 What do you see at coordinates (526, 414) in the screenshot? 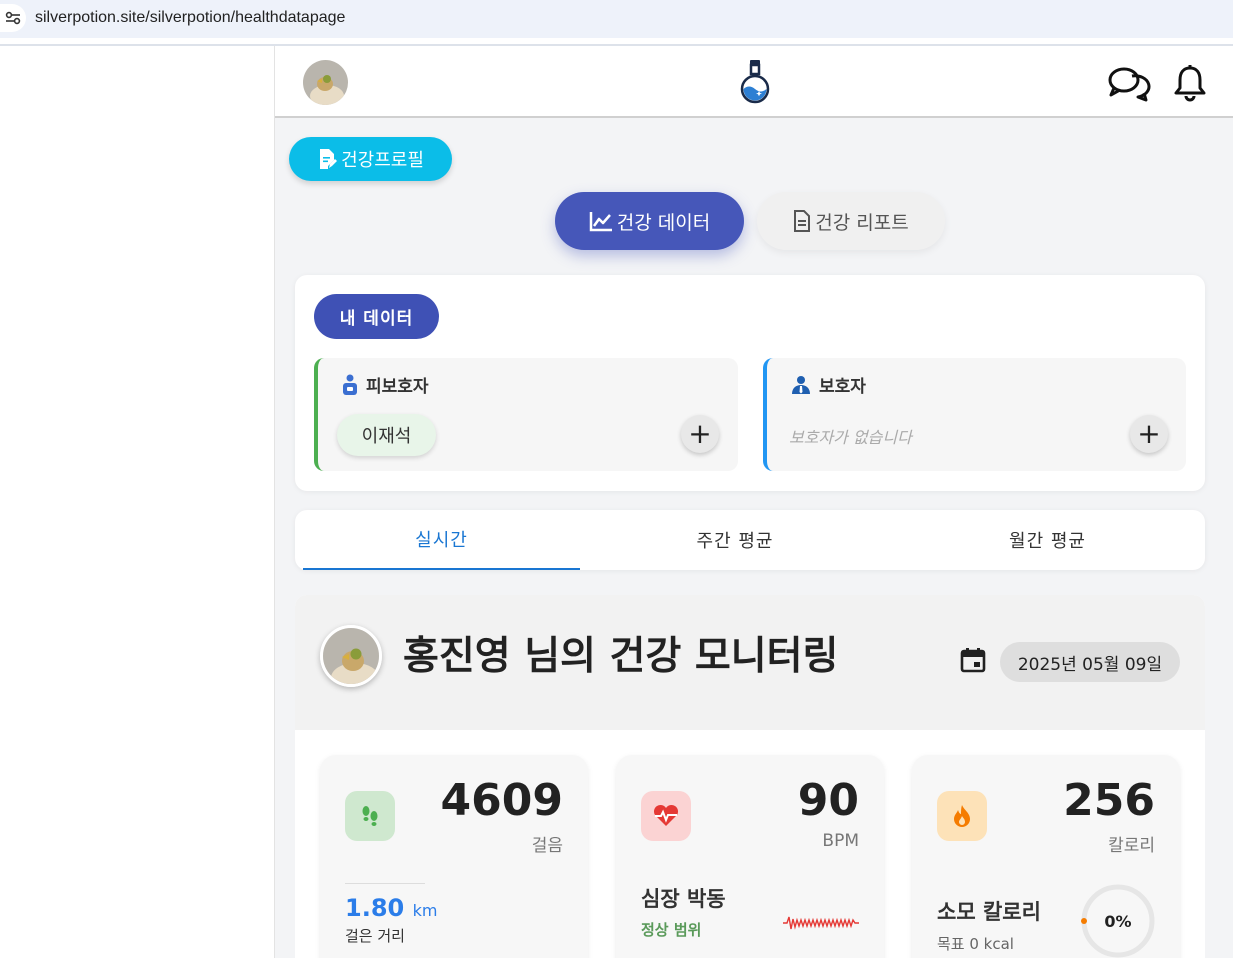
I see `dependent-panel: 피보호자 이재석 +` at bounding box center [526, 414].